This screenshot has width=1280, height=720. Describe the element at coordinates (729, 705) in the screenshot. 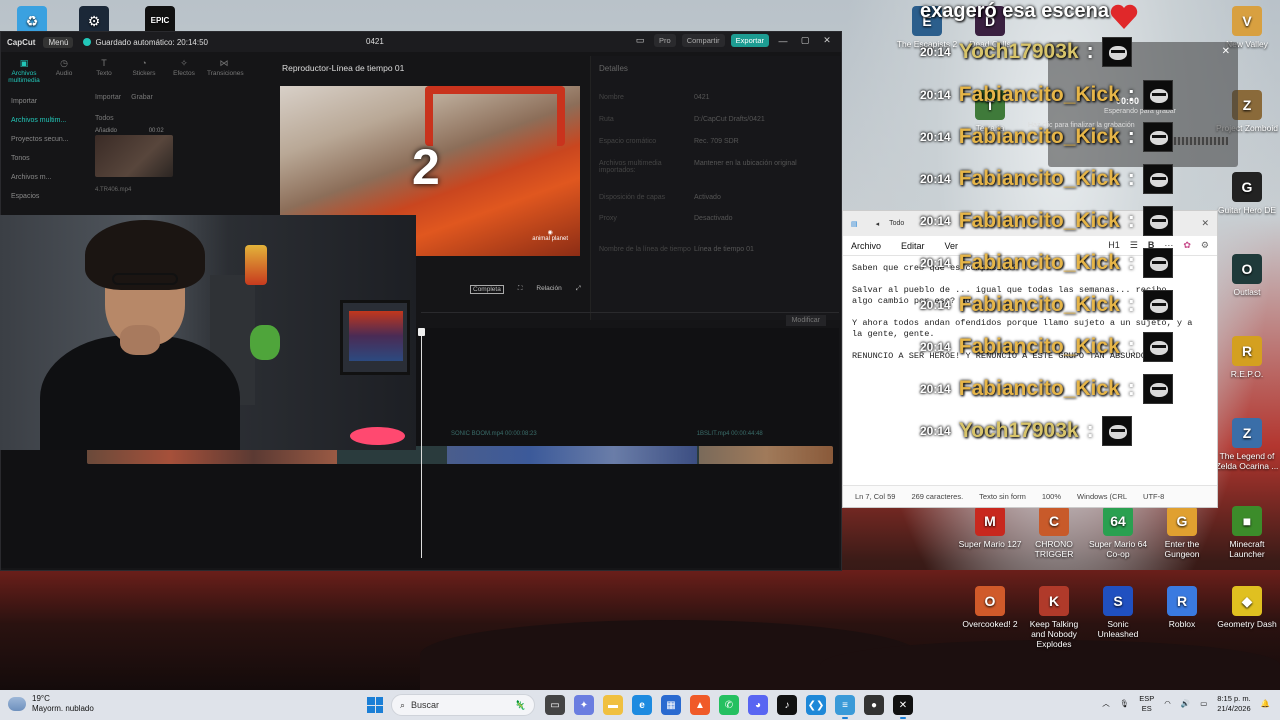

I see `whatsapp-icon: ✆` at that location.